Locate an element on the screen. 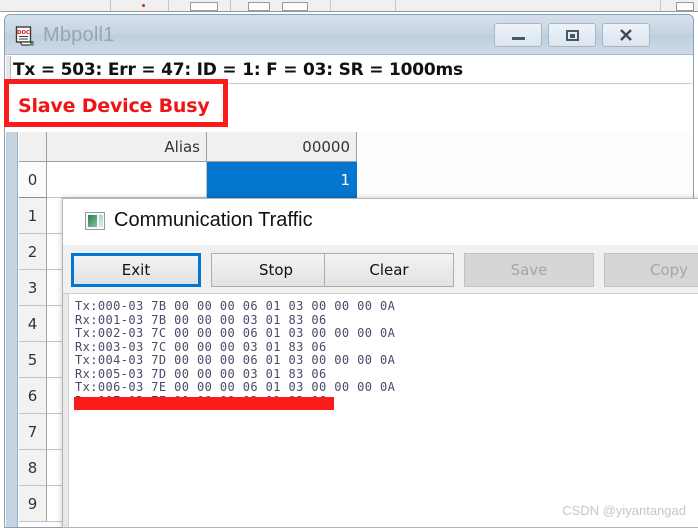 This screenshot has width=698, height=528. row-number: 4 is located at coordinates (33, 324).